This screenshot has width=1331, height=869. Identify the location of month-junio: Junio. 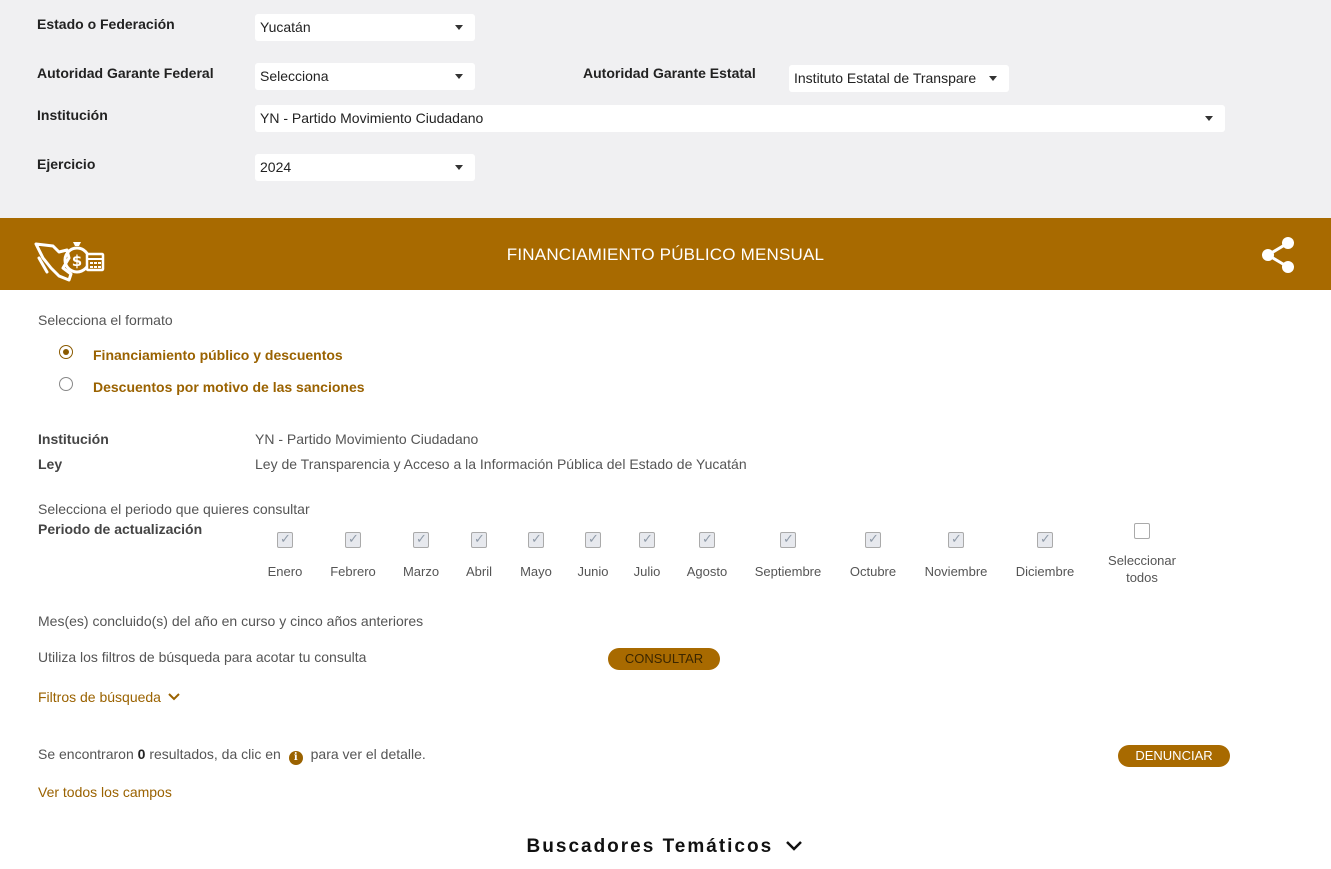
(593, 555).